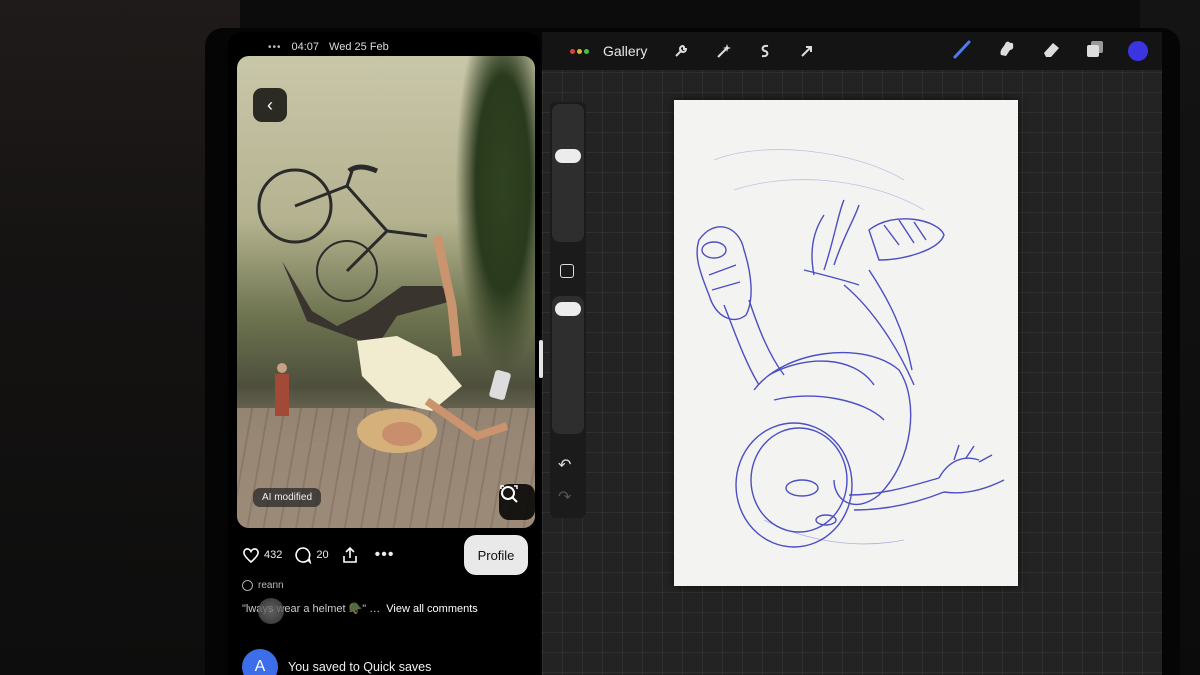 The image size is (1200, 675). Describe the element at coordinates (271, 585) in the screenshot. I see `author-name: reann` at that location.